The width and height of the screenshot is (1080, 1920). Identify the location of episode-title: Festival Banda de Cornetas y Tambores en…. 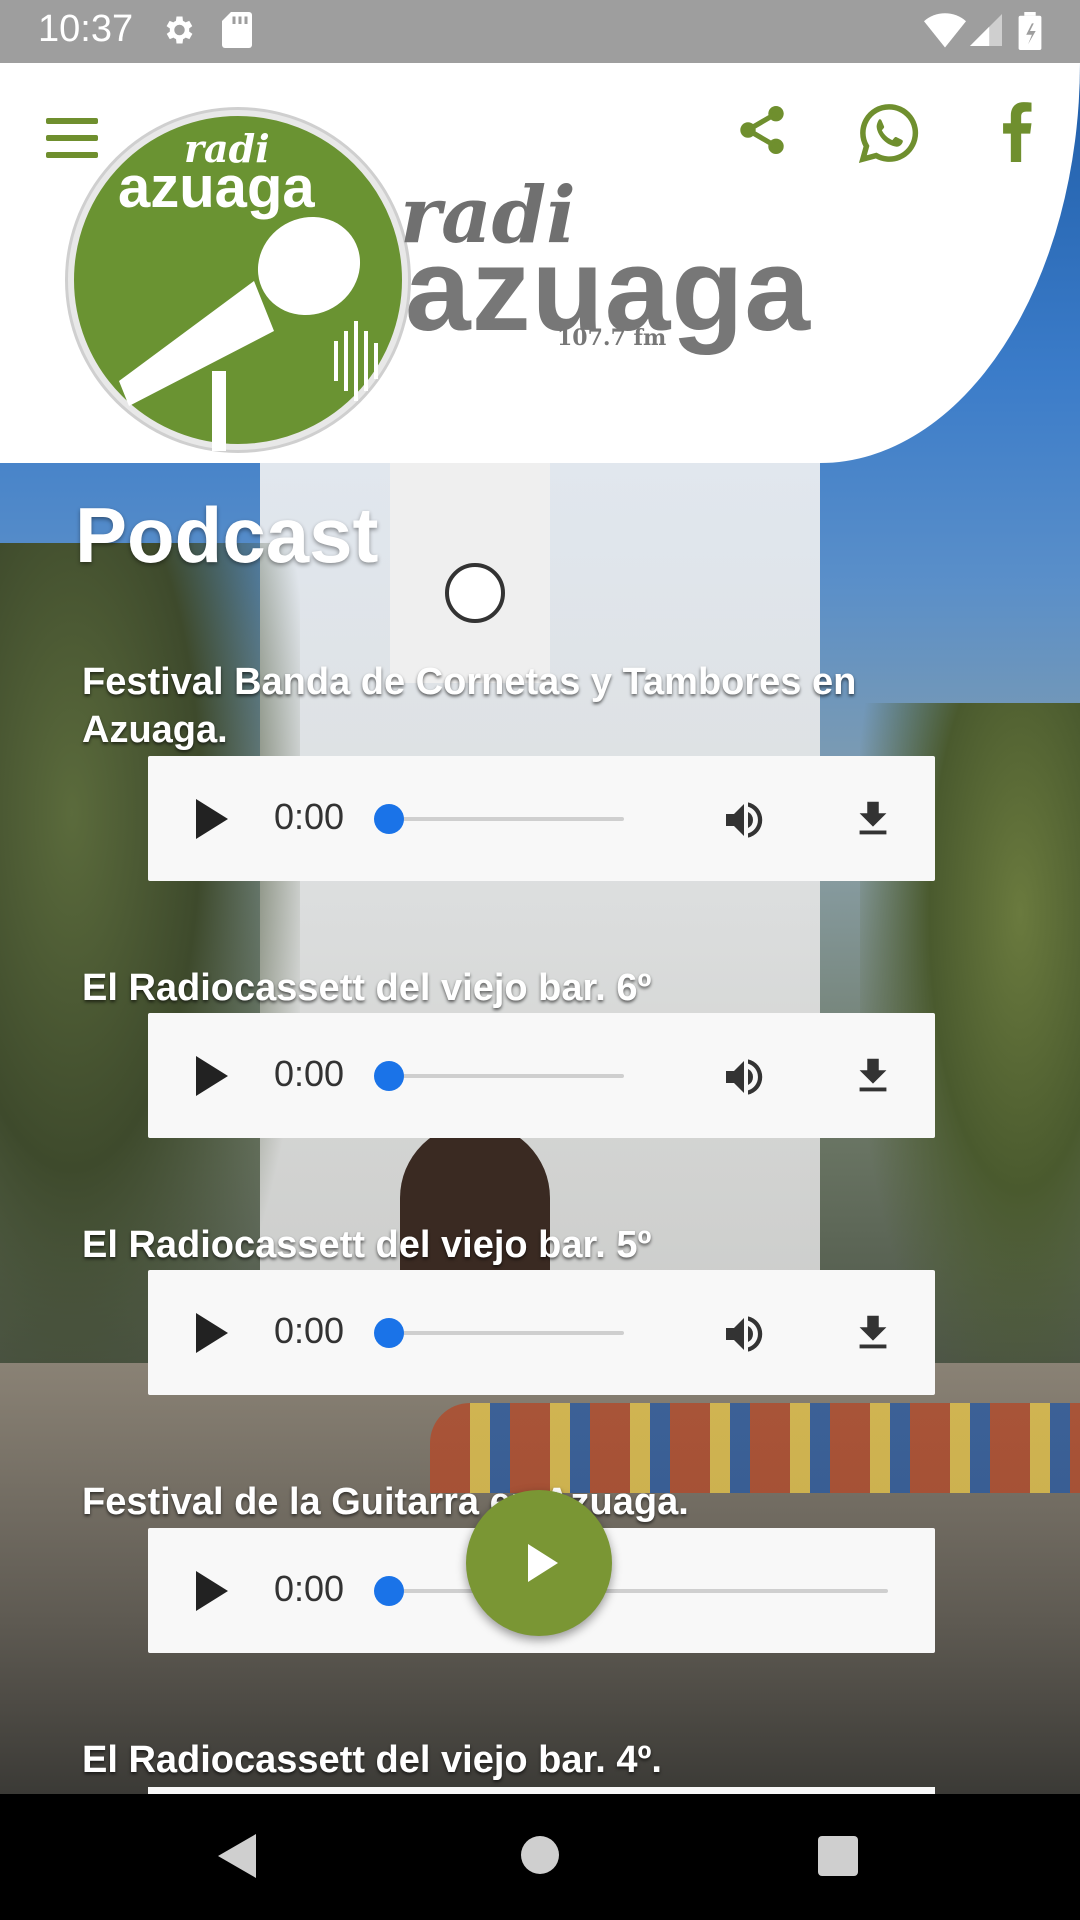
(469, 706).